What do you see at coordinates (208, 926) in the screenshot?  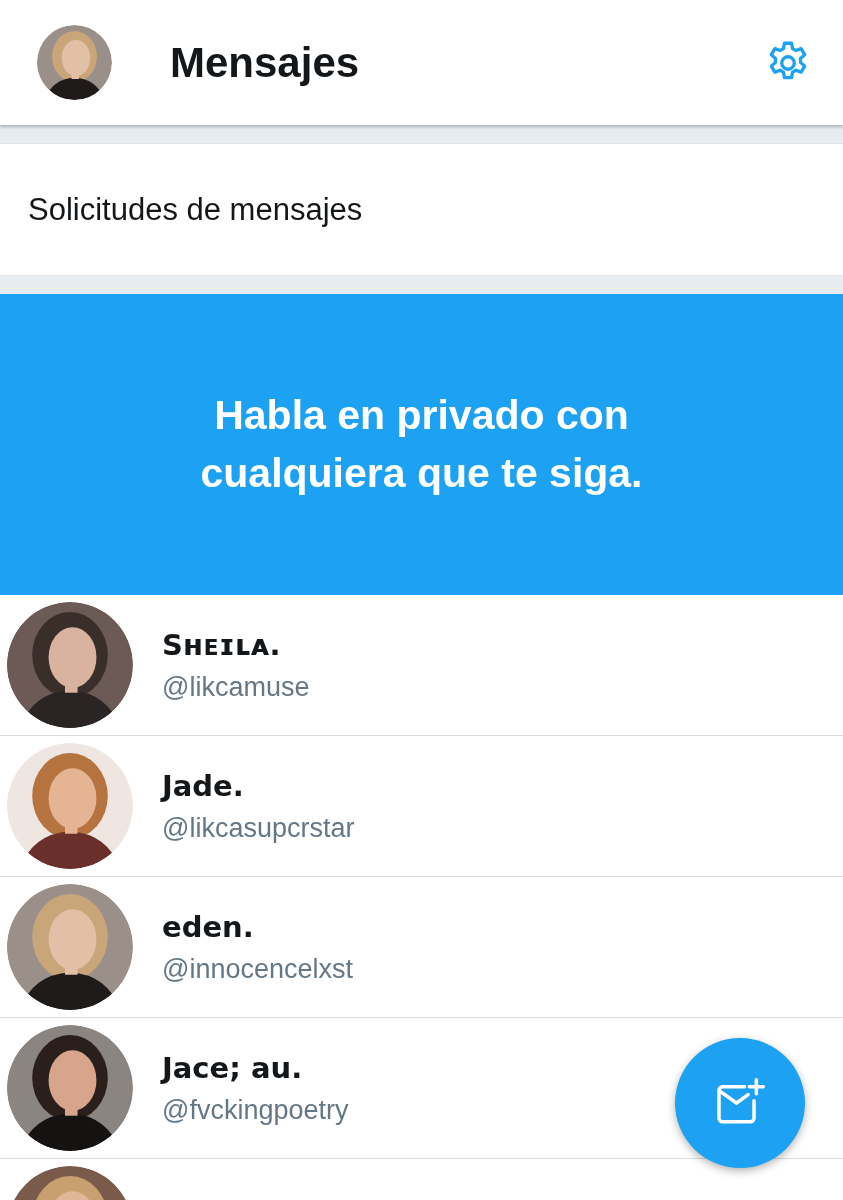 I see `contact-name: eden.` at bounding box center [208, 926].